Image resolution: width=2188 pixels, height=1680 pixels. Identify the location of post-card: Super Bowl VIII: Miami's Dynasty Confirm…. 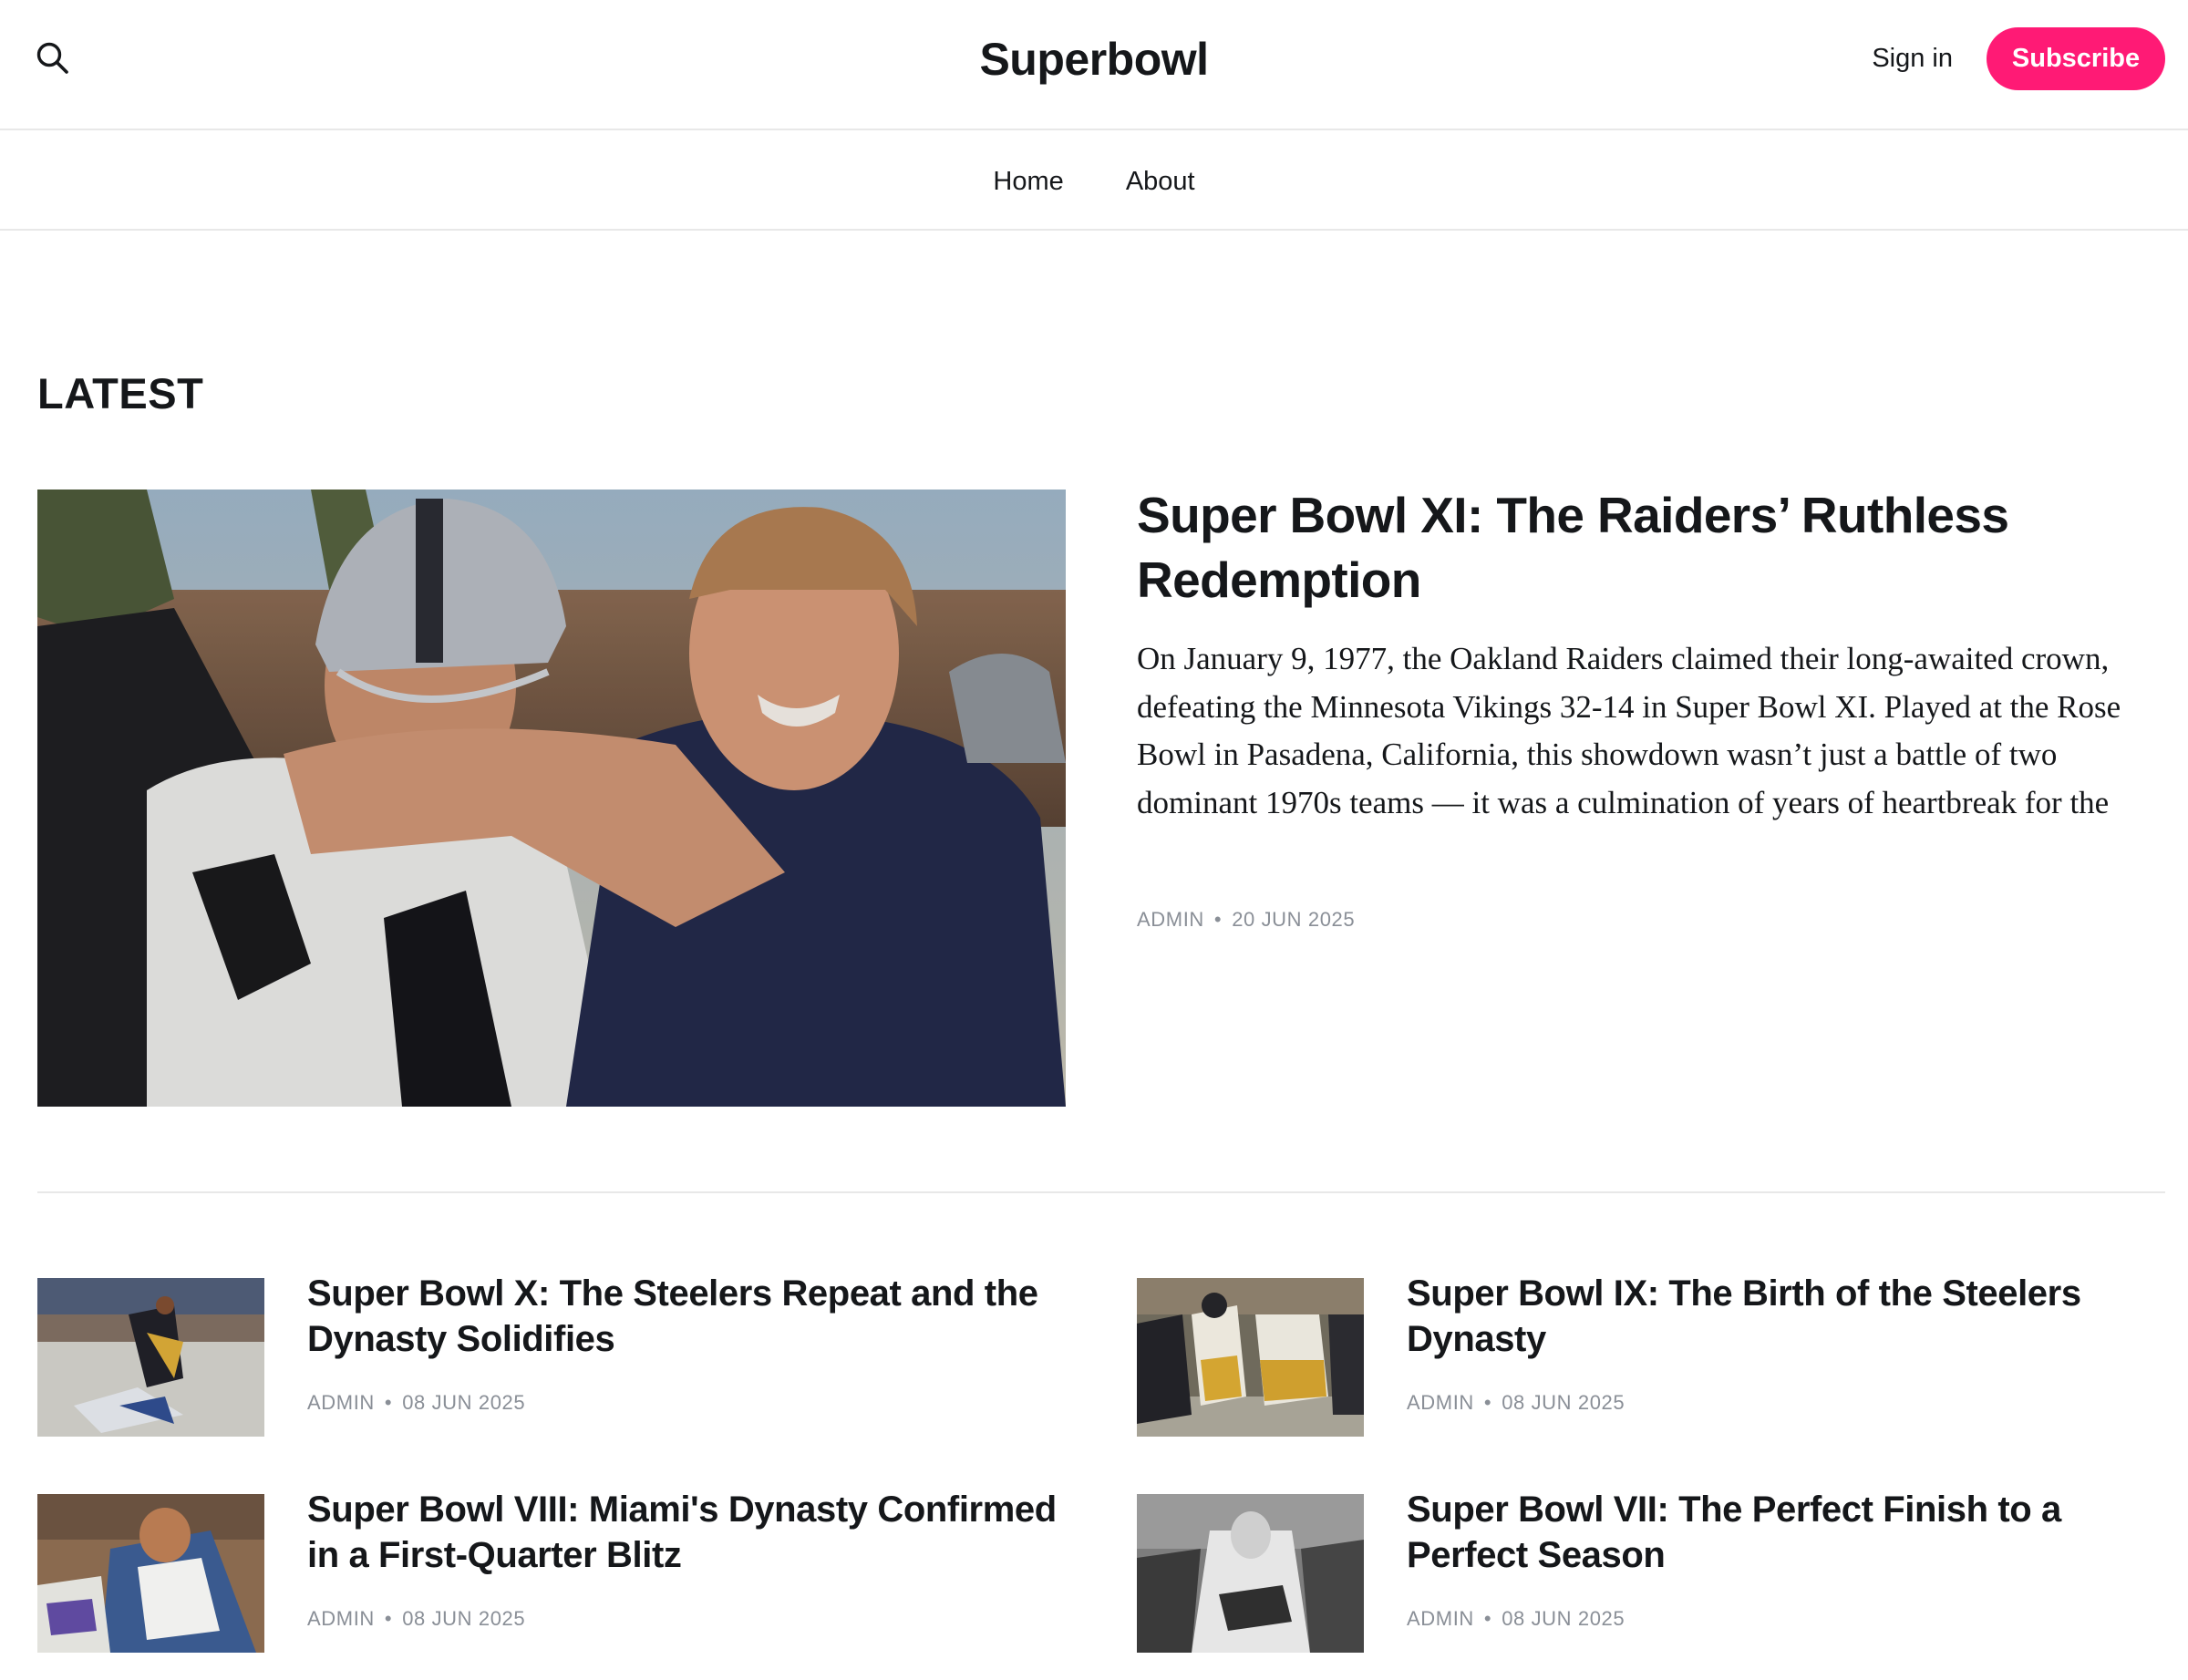
(557, 1572).